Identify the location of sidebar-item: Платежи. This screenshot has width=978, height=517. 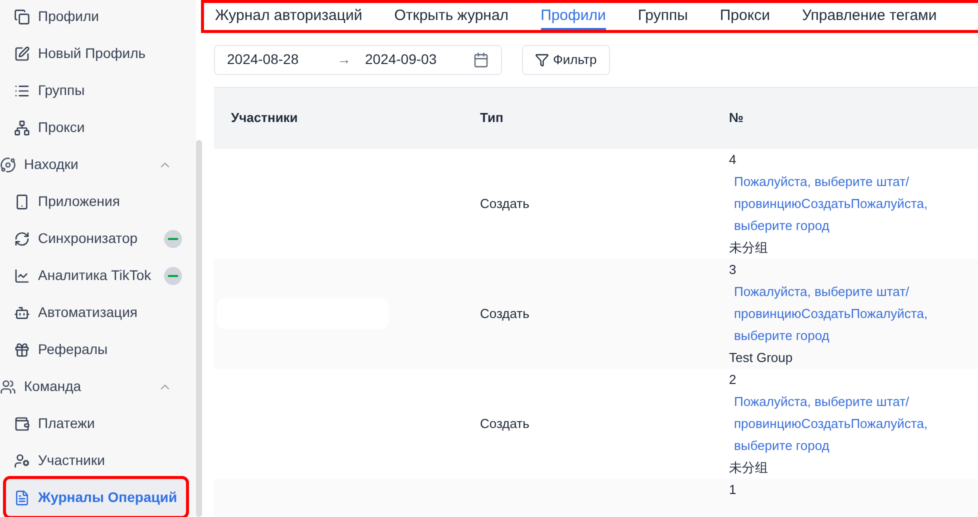
(96, 423).